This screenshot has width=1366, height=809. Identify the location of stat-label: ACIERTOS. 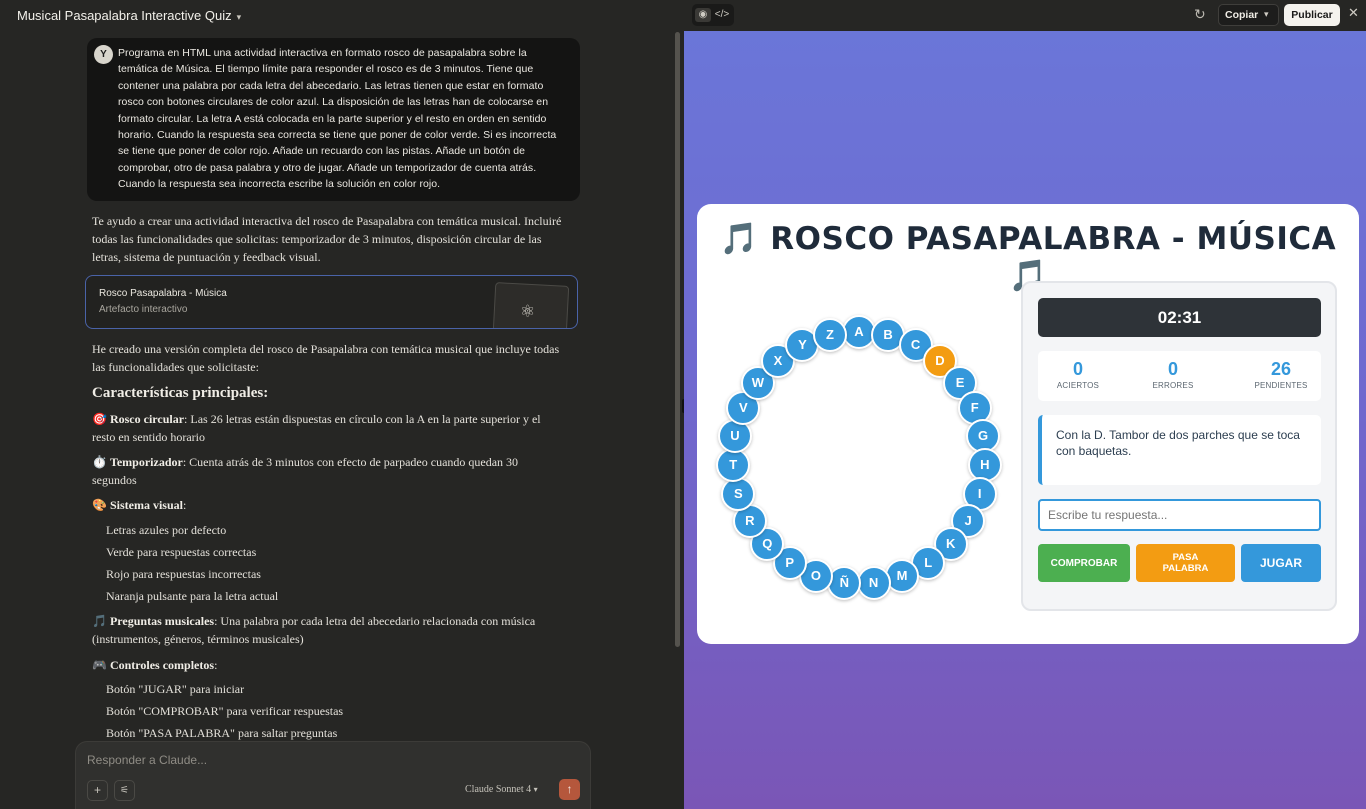
(1078, 385).